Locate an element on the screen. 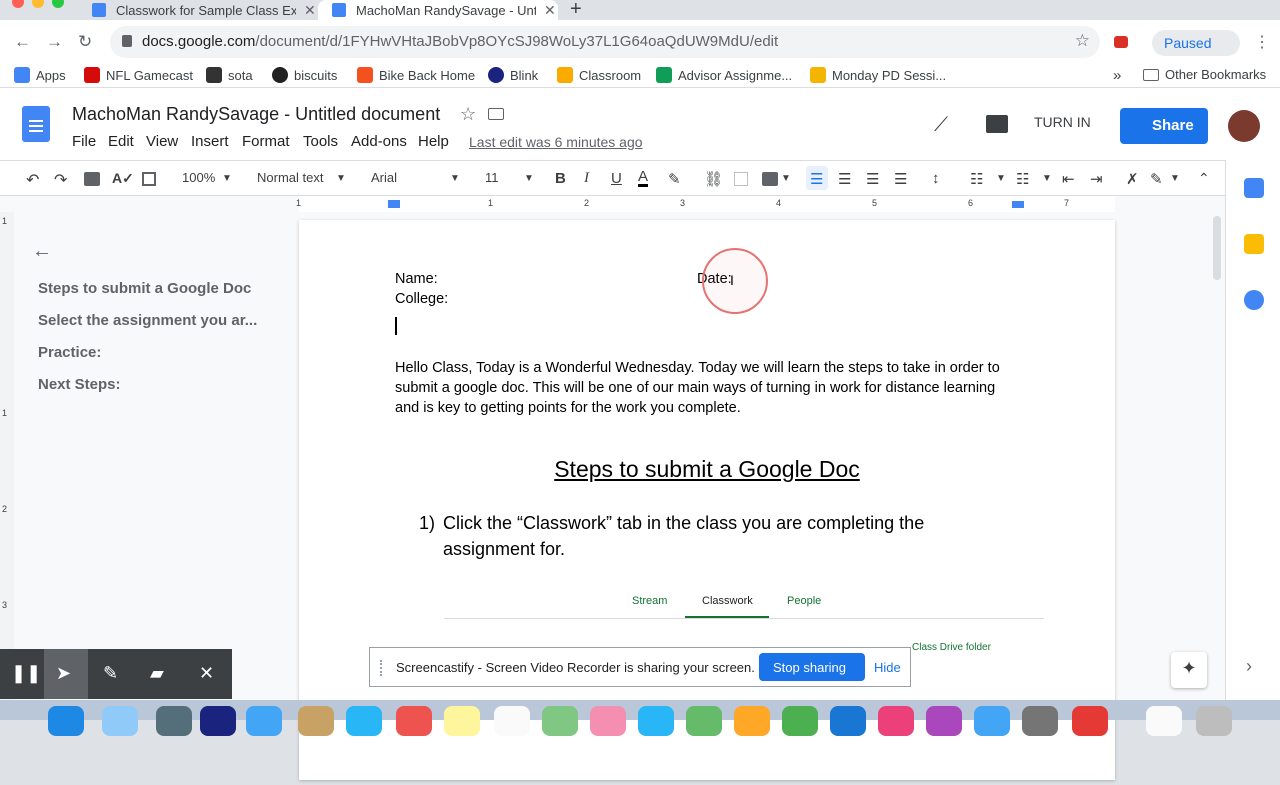 Image resolution: width=1280 pixels, height=785 pixels. scrollbar is located at coordinates (1217, 248).